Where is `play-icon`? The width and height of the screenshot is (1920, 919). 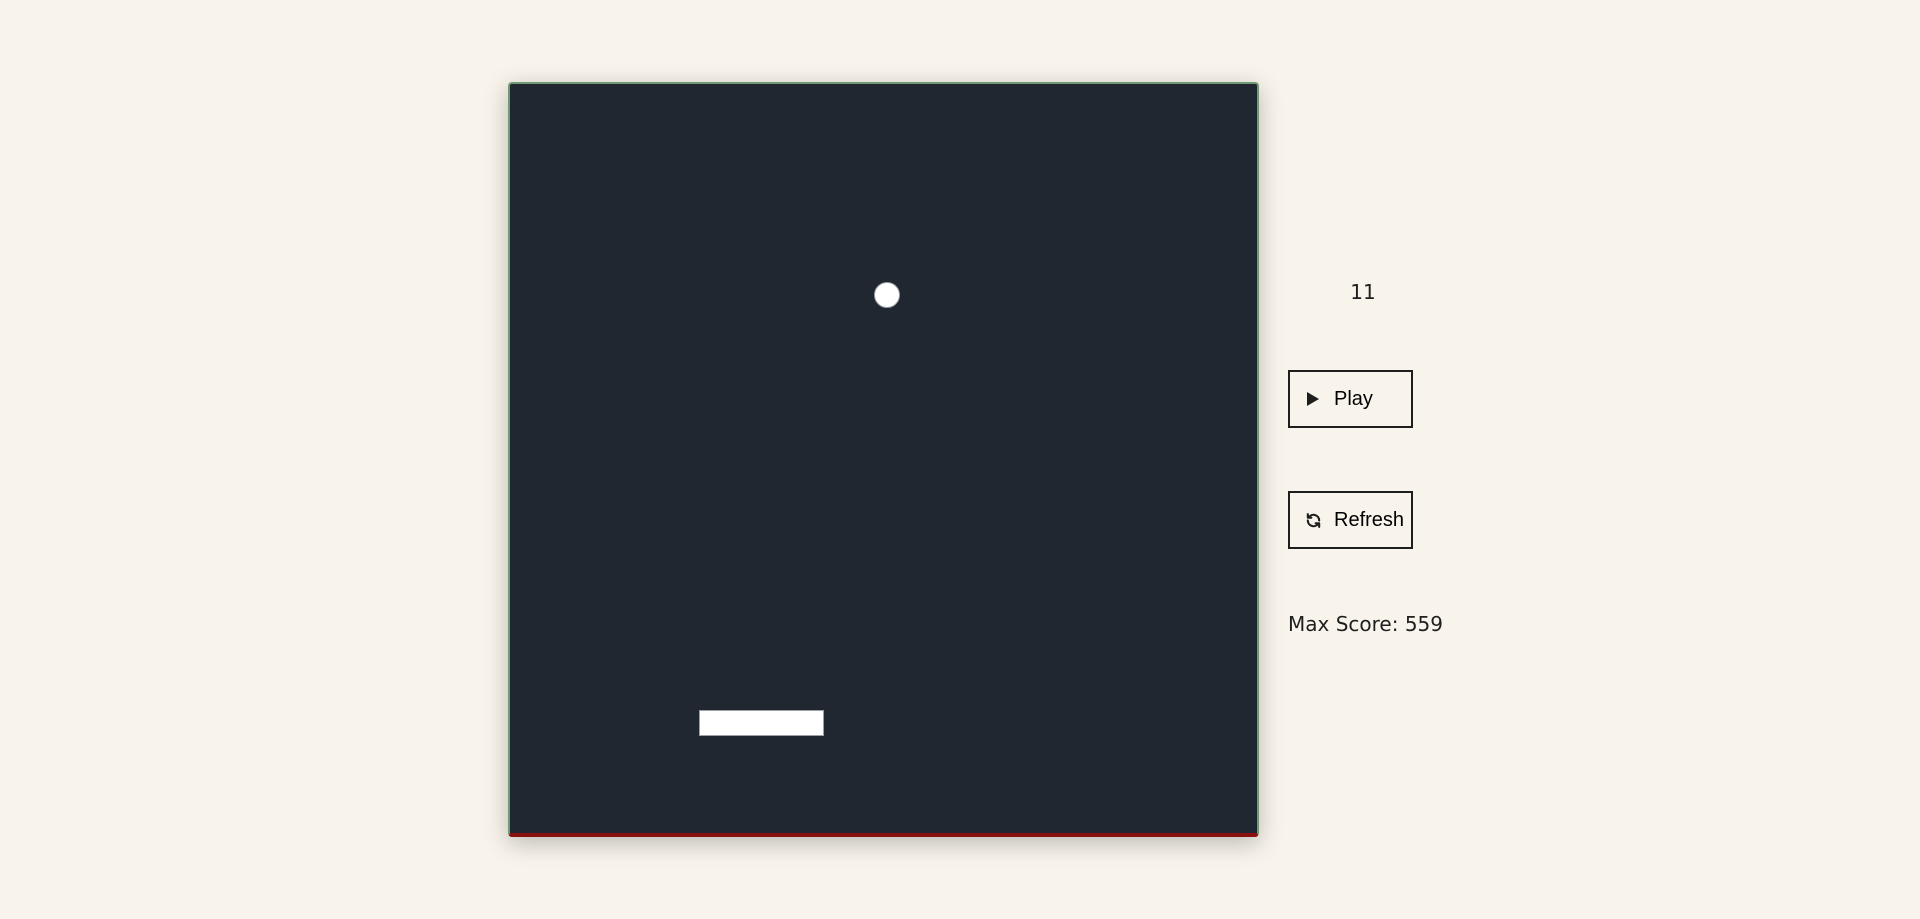
play-icon is located at coordinates (1313, 399).